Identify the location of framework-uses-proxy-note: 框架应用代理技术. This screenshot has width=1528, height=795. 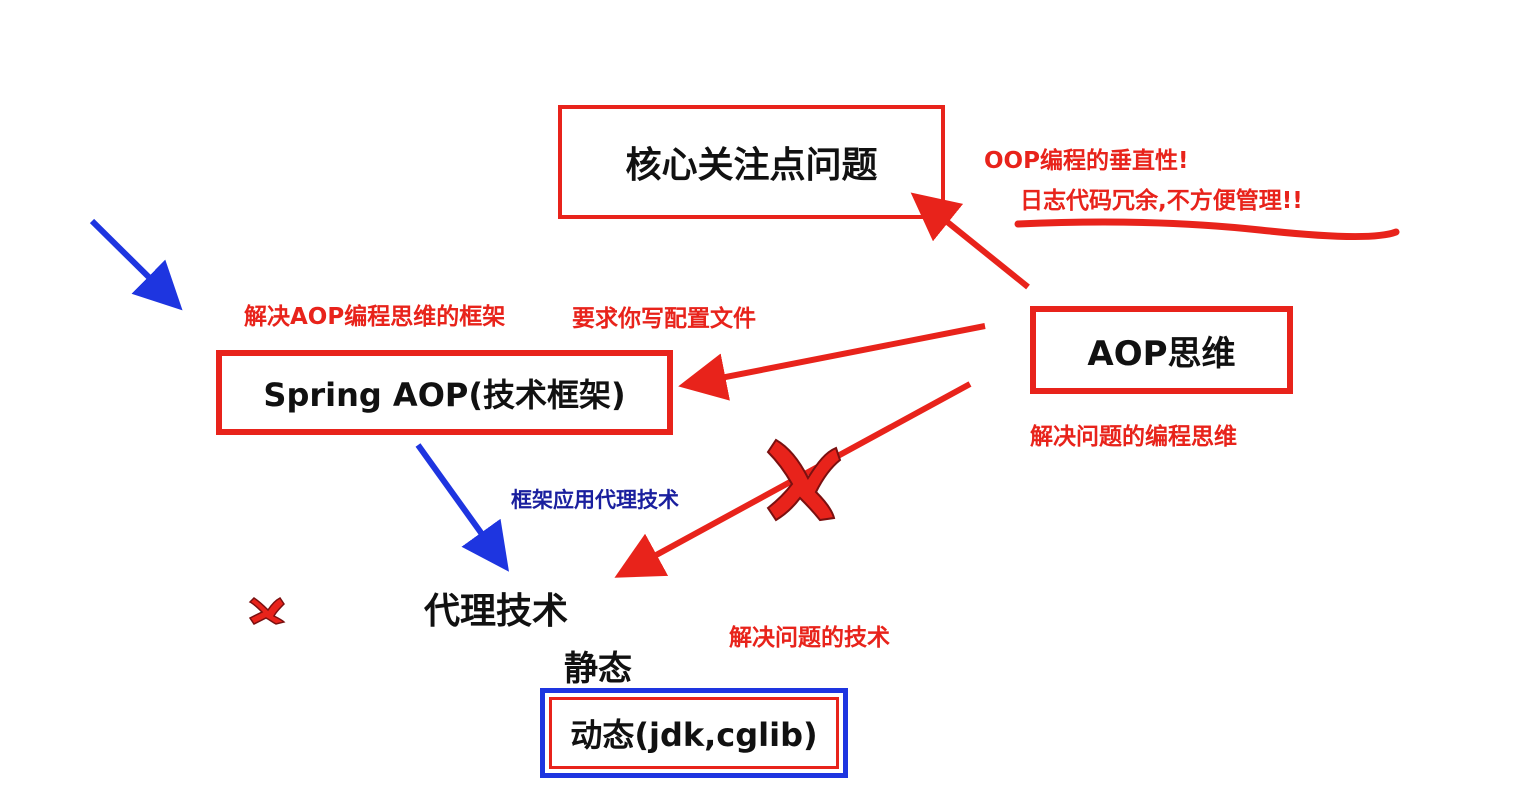
(595, 500).